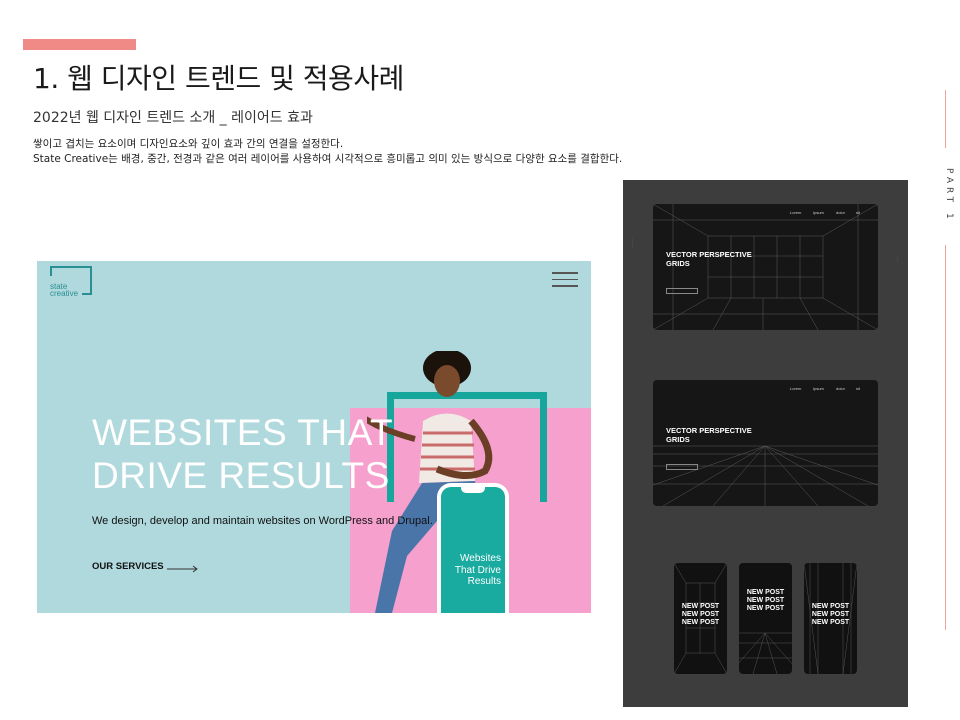  Describe the element at coordinates (565, 279) in the screenshot. I see `hamburger-menu-icon` at that location.